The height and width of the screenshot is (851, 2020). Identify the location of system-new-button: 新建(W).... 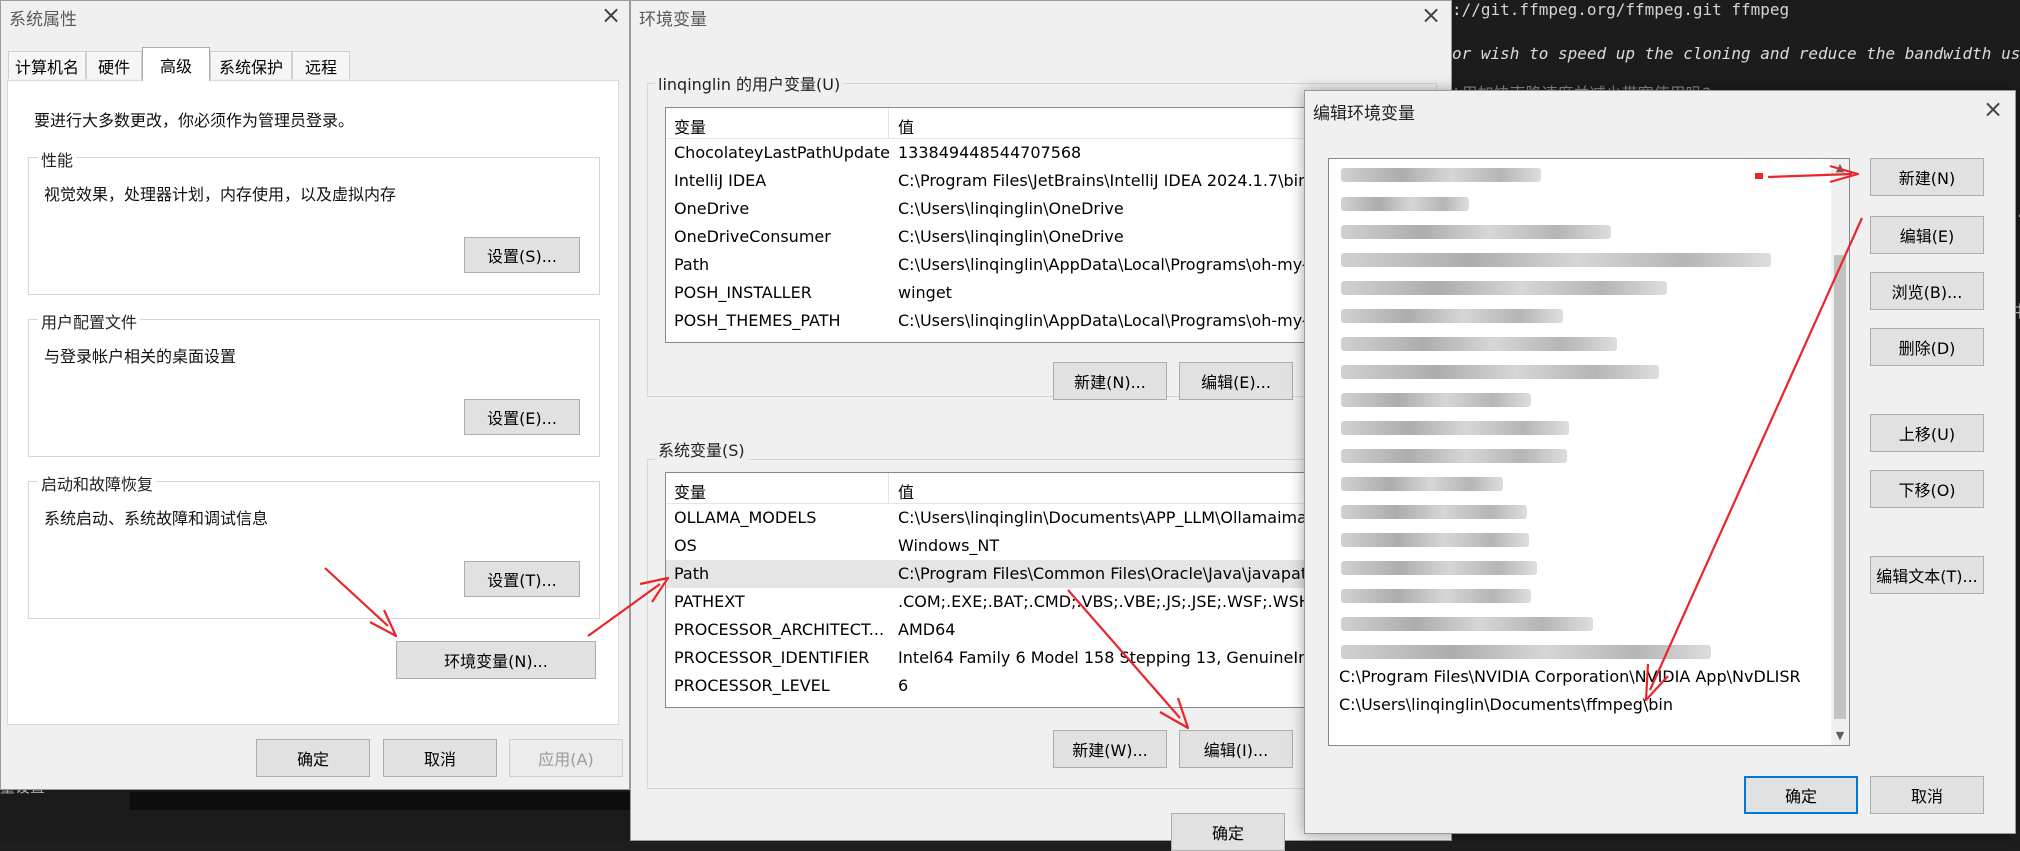
(1110, 749).